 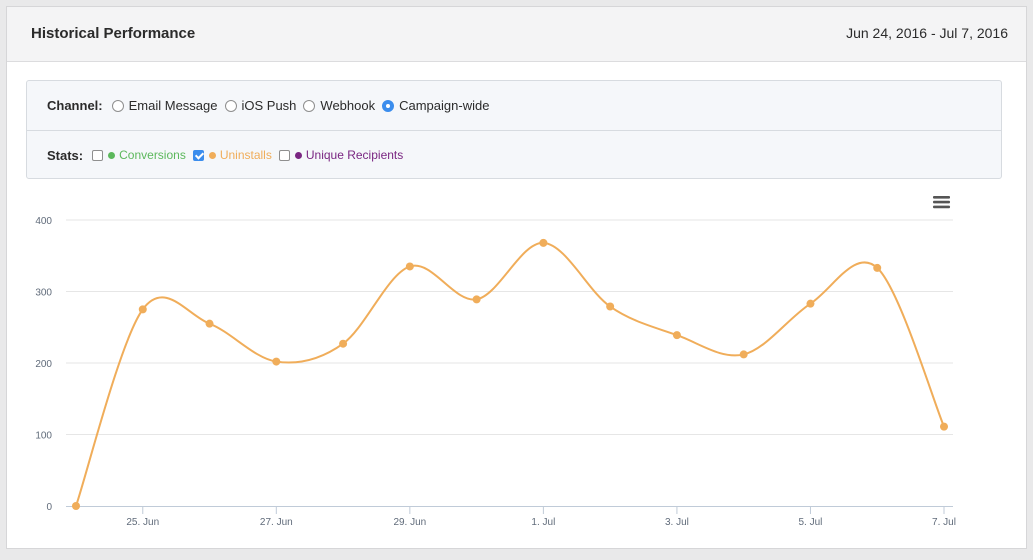 I want to click on y-tick-label: 300, so click(x=43, y=293).